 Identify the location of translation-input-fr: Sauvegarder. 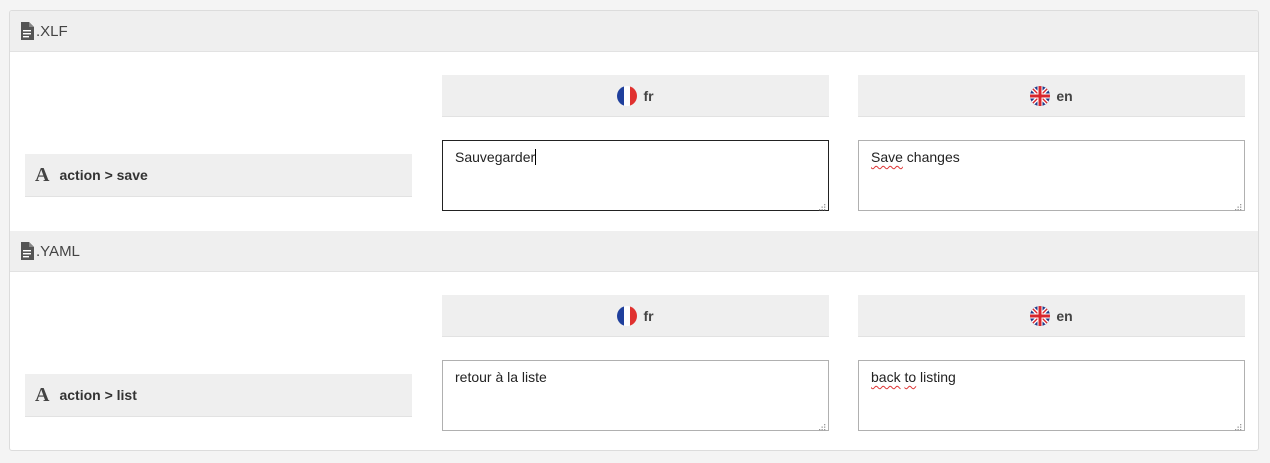
(635, 175).